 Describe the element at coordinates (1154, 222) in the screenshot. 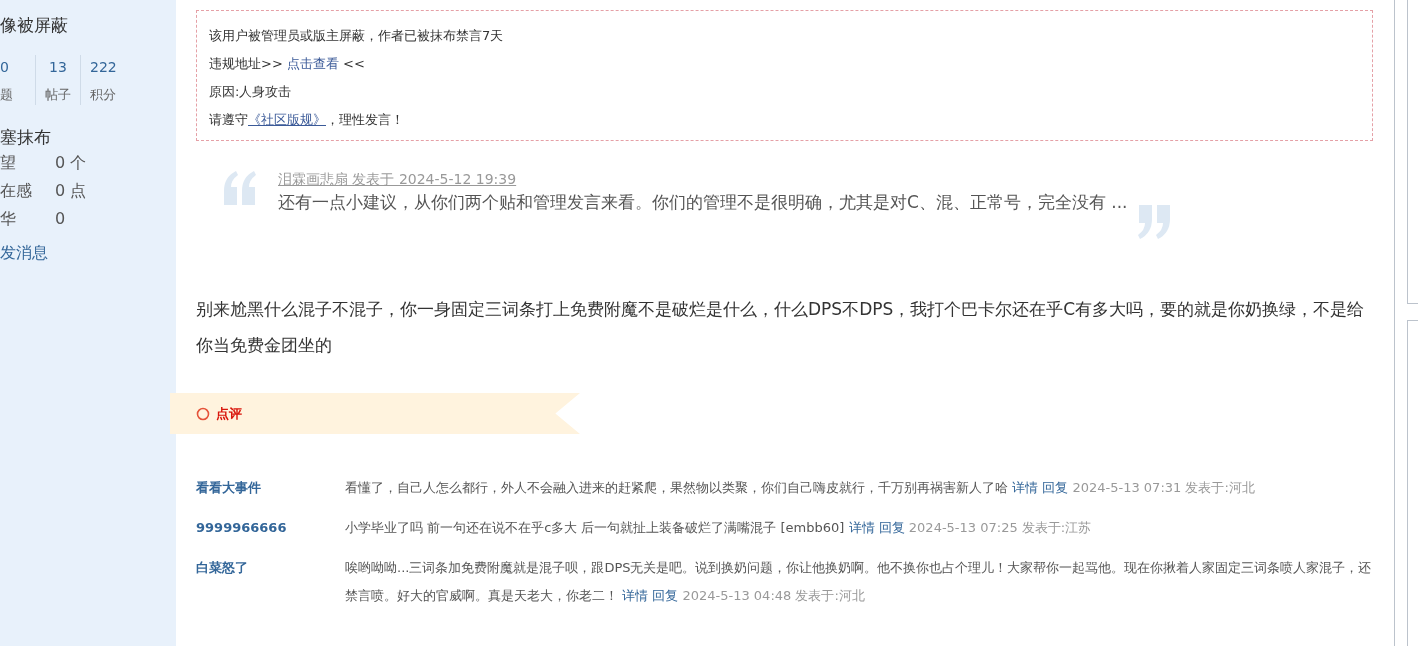

I see `close-quote-icon` at that location.